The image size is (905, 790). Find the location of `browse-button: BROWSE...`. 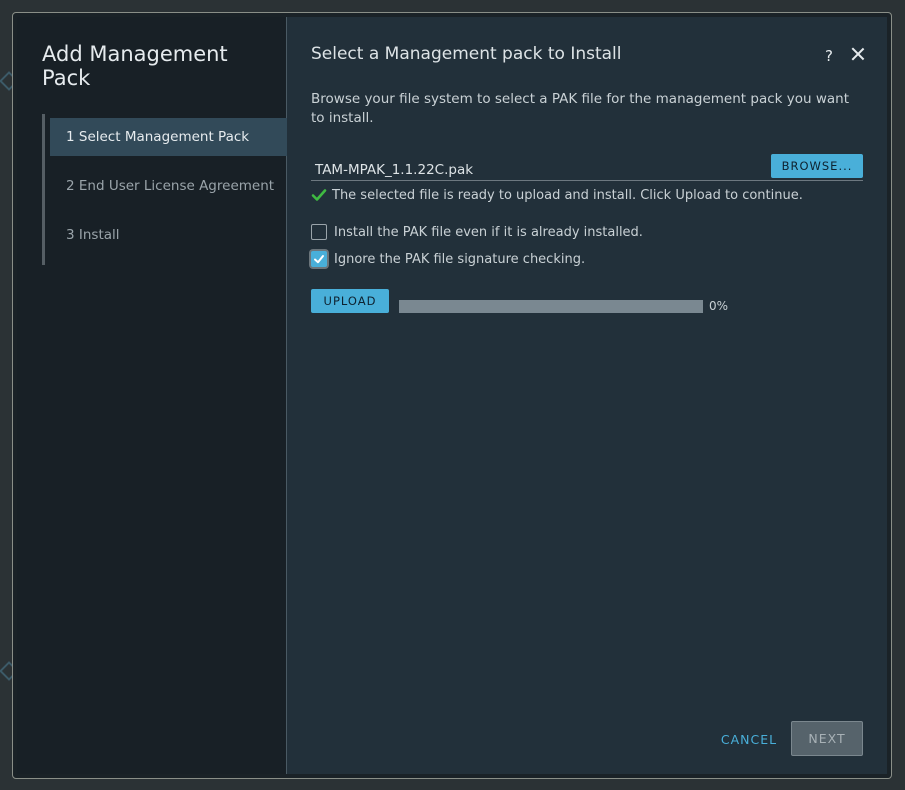

browse-button: BROWSE... is located at coordinates (817, 166).